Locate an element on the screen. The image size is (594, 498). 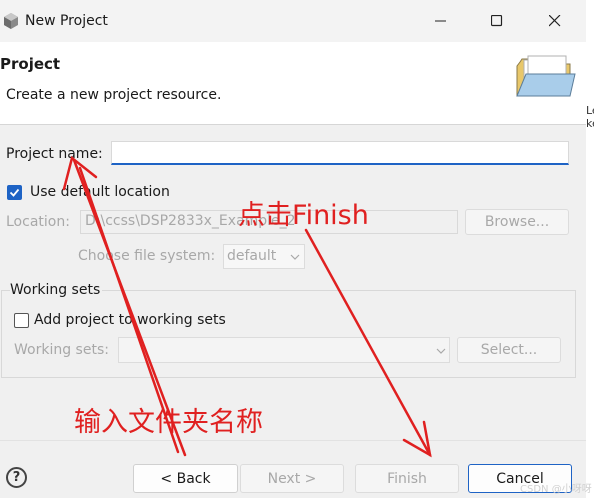
maximize-icon is located at coordinates (497, 21).